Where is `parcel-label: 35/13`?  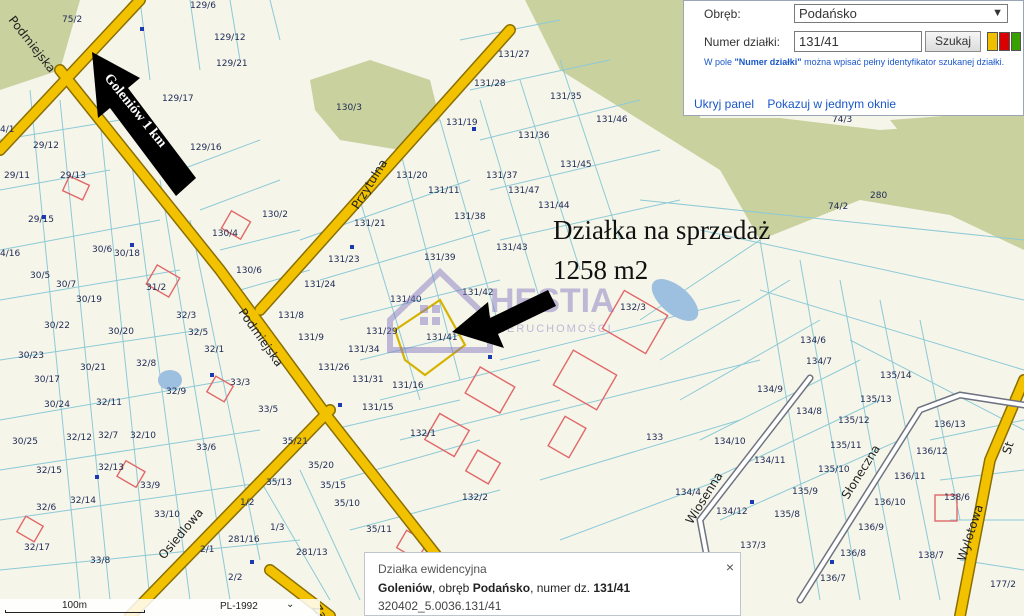
parcel-label: 35/13 is located at coordinates (279, 483).